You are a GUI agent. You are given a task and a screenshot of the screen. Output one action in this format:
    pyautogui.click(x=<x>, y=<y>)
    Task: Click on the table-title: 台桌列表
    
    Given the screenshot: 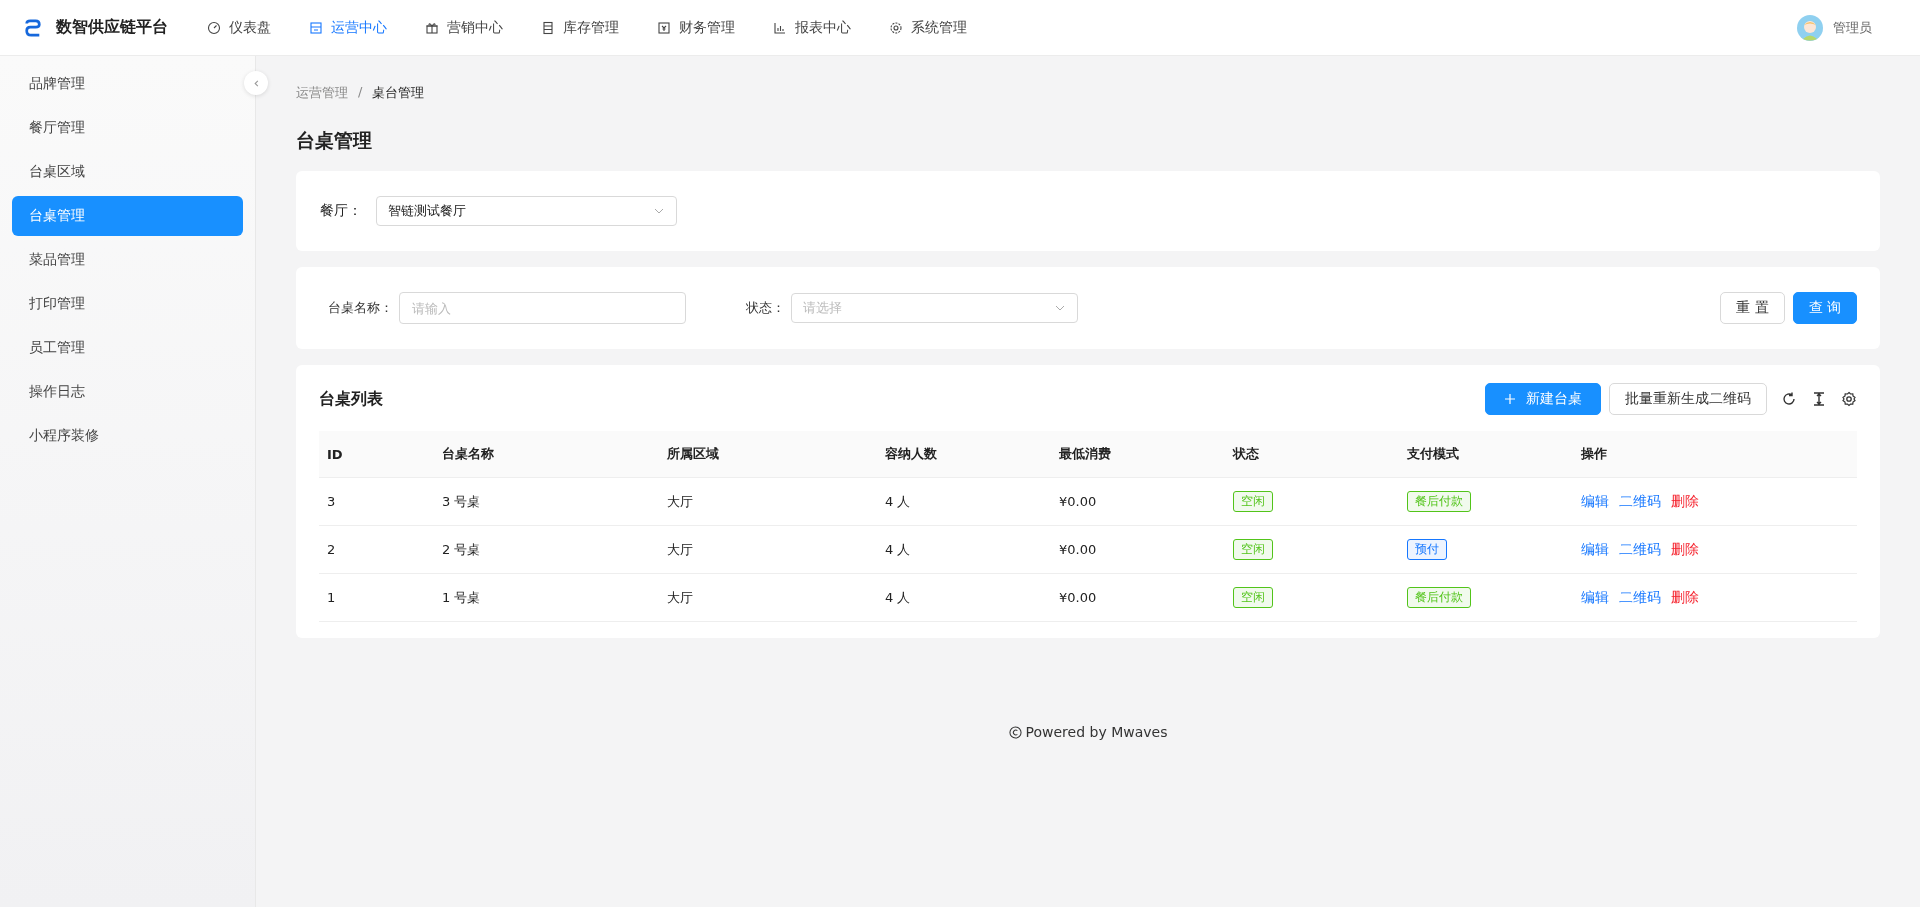 What is the action you would take?
    pyautogui.click(x=351, y=399)
    